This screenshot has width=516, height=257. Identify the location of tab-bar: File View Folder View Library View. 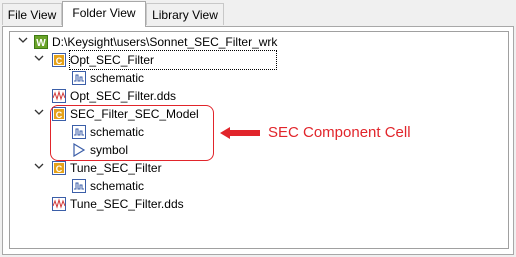
(258, 13).